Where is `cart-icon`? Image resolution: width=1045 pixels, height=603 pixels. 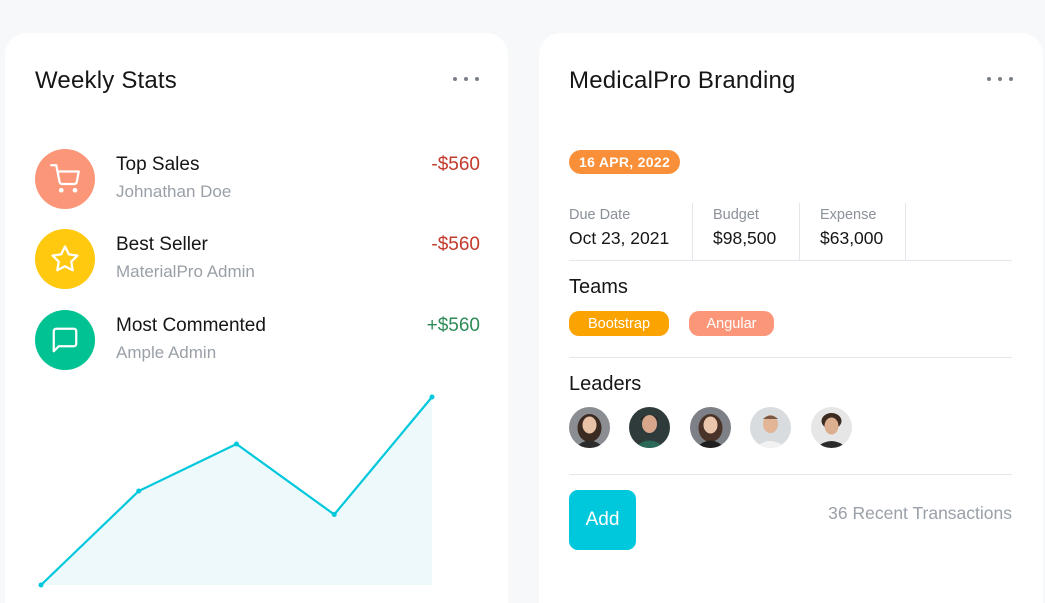
cart-icon is located at coordinates (65, 179).